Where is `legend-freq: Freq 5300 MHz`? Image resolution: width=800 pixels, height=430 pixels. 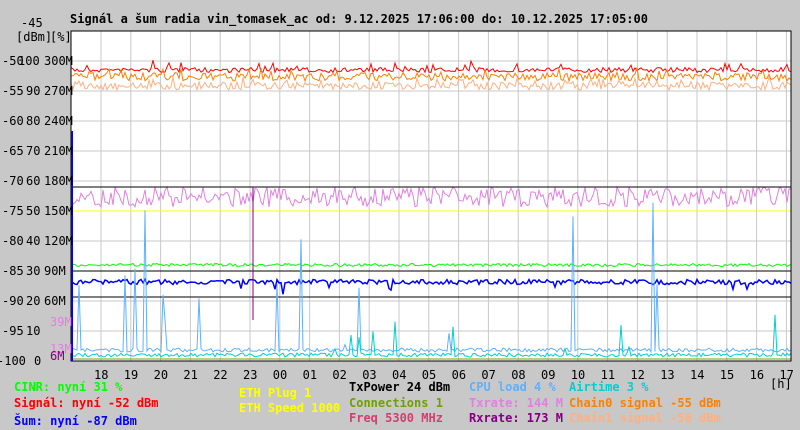 legend-freq: Freq 5300 MHz is located at coordinates (396, 418).